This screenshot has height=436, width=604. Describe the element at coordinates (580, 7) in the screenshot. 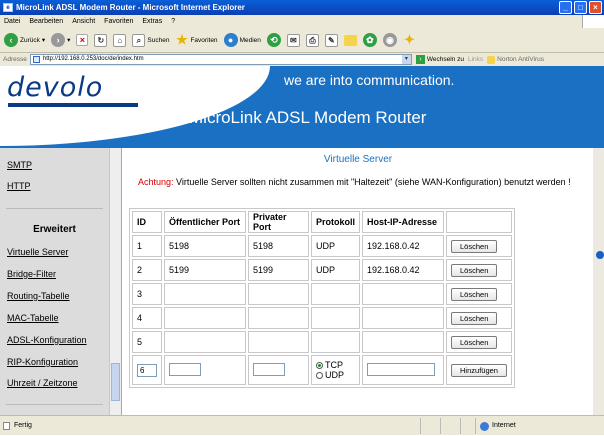

I see `maximize-button: □` at that location.